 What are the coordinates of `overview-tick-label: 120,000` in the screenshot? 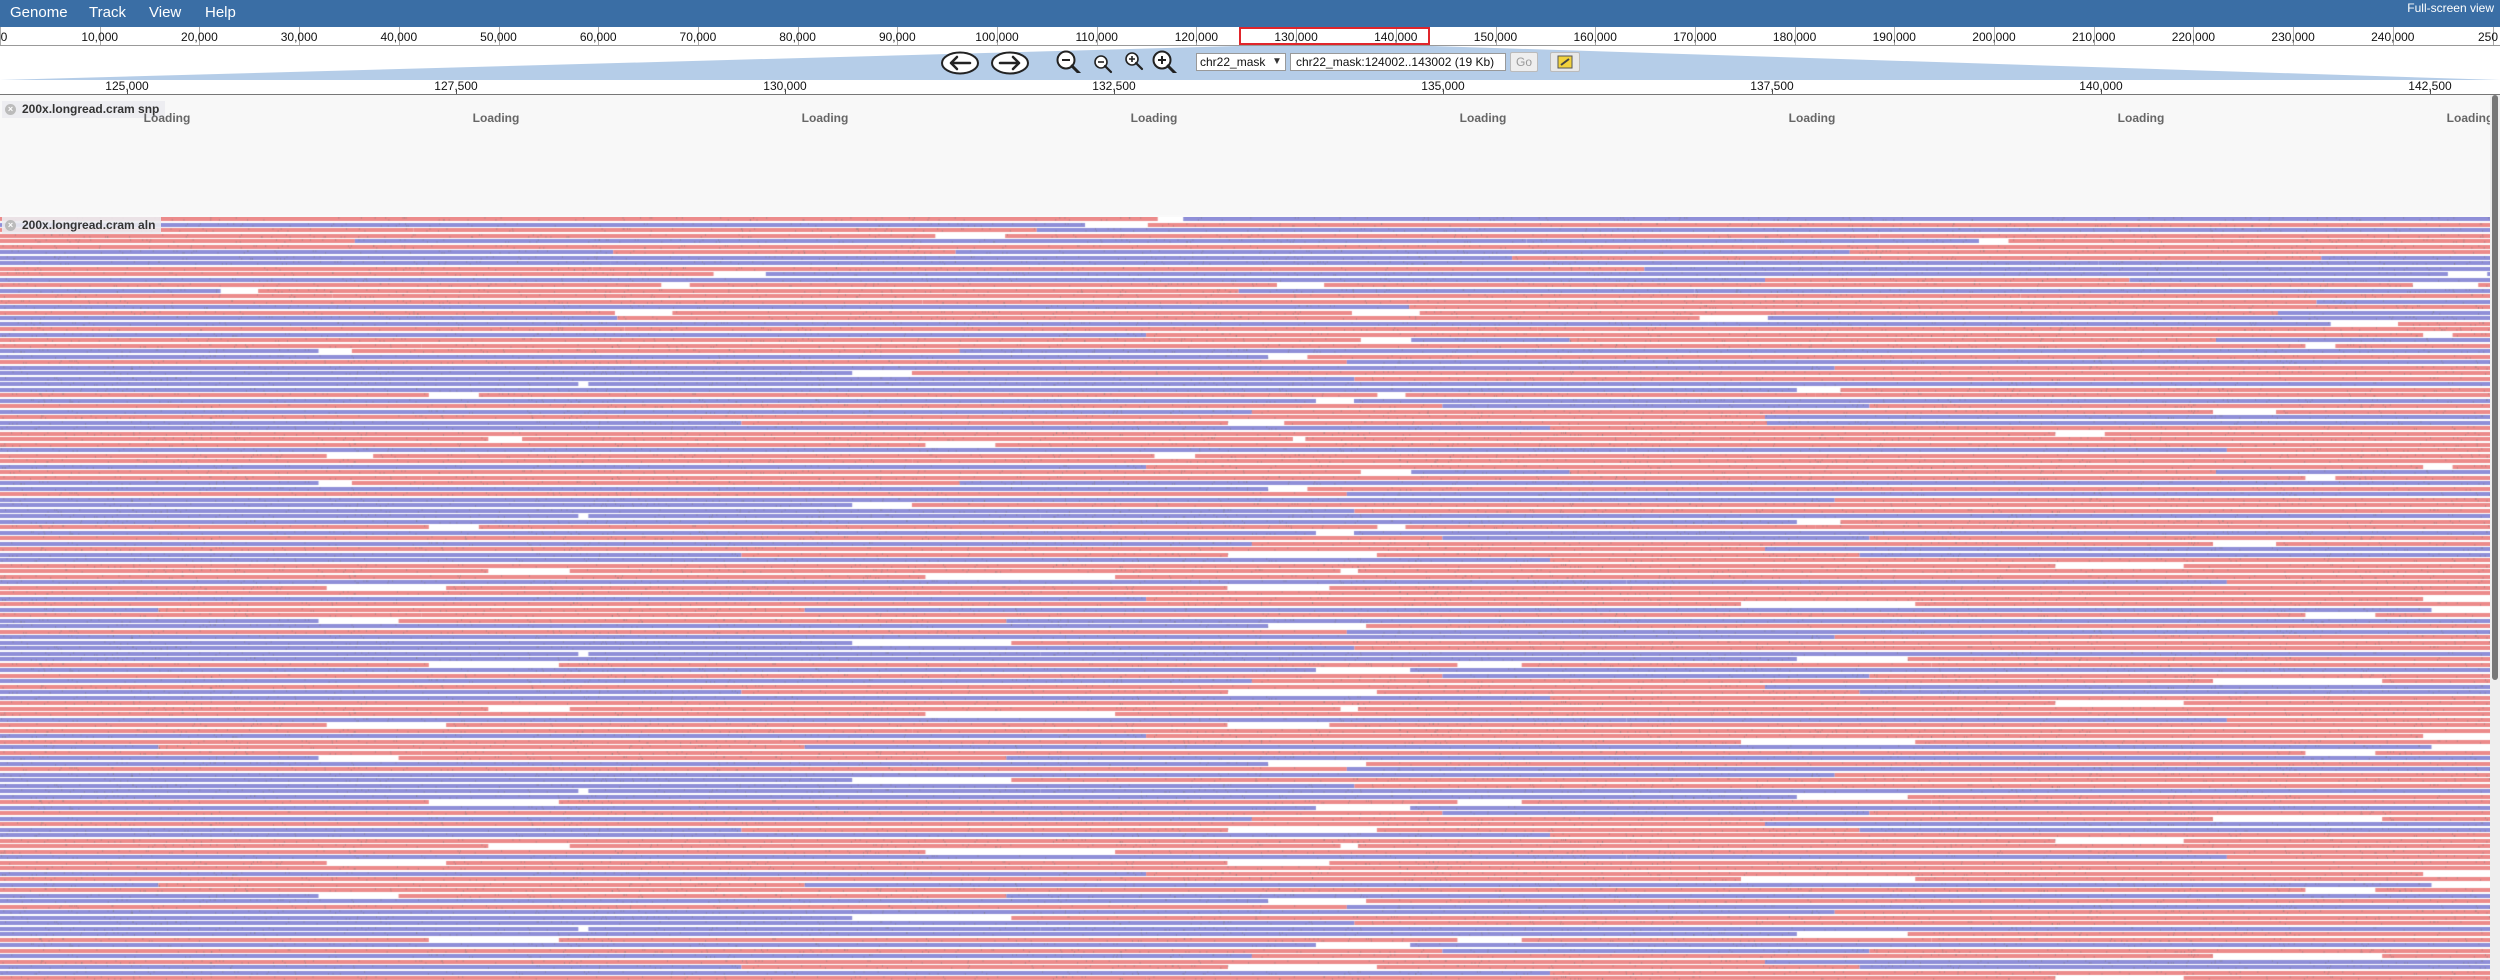 It's located at (1196, 37).